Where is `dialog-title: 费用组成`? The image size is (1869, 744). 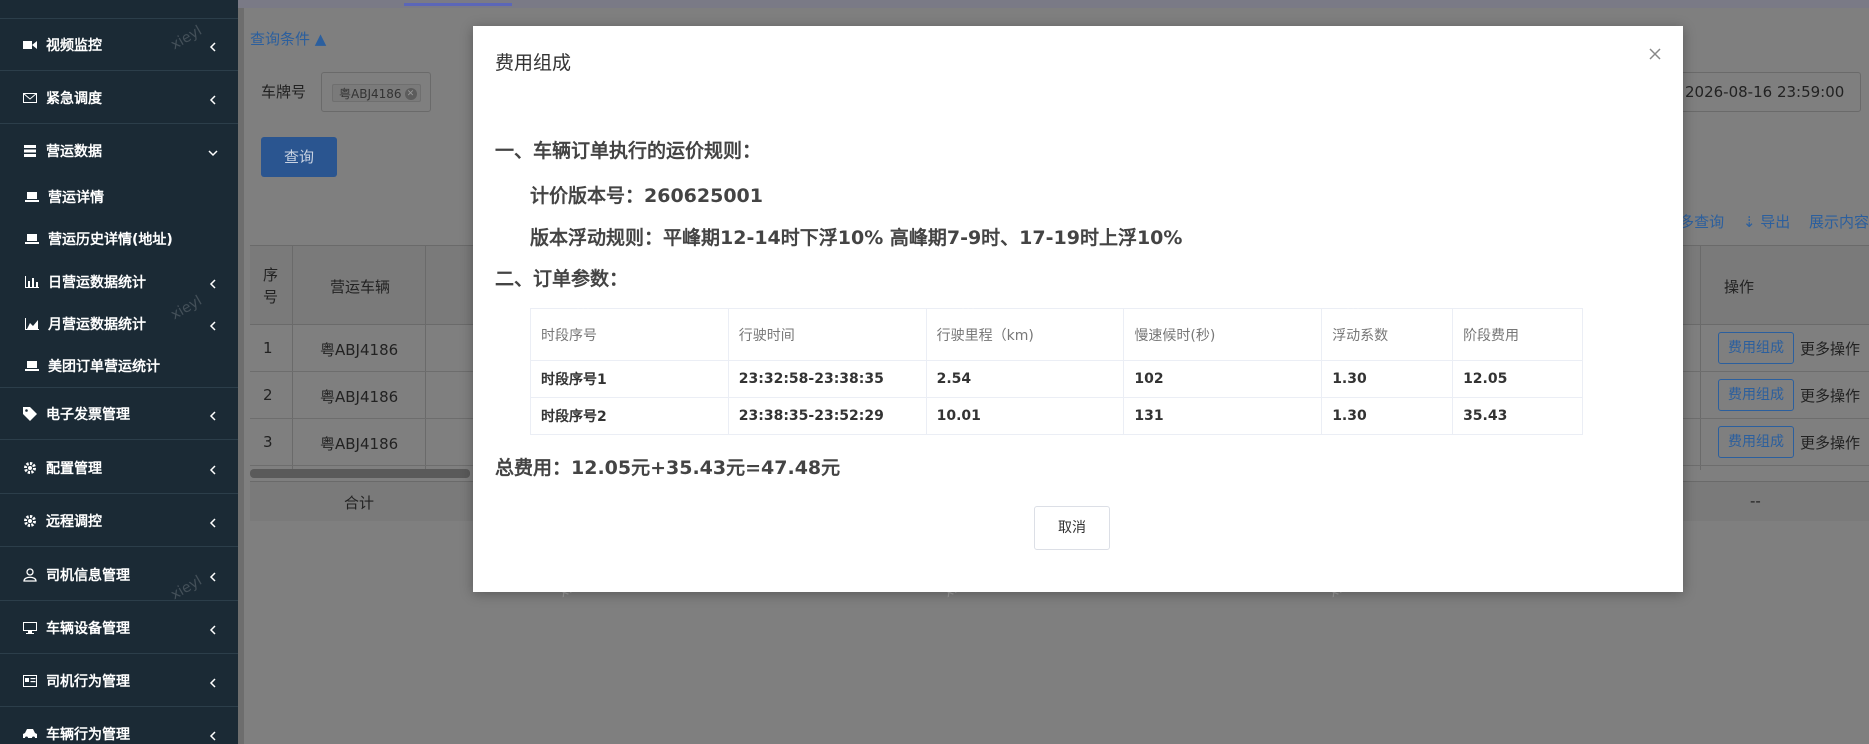
dialog-title: 费用组成 is located at coordinates (533, 63).